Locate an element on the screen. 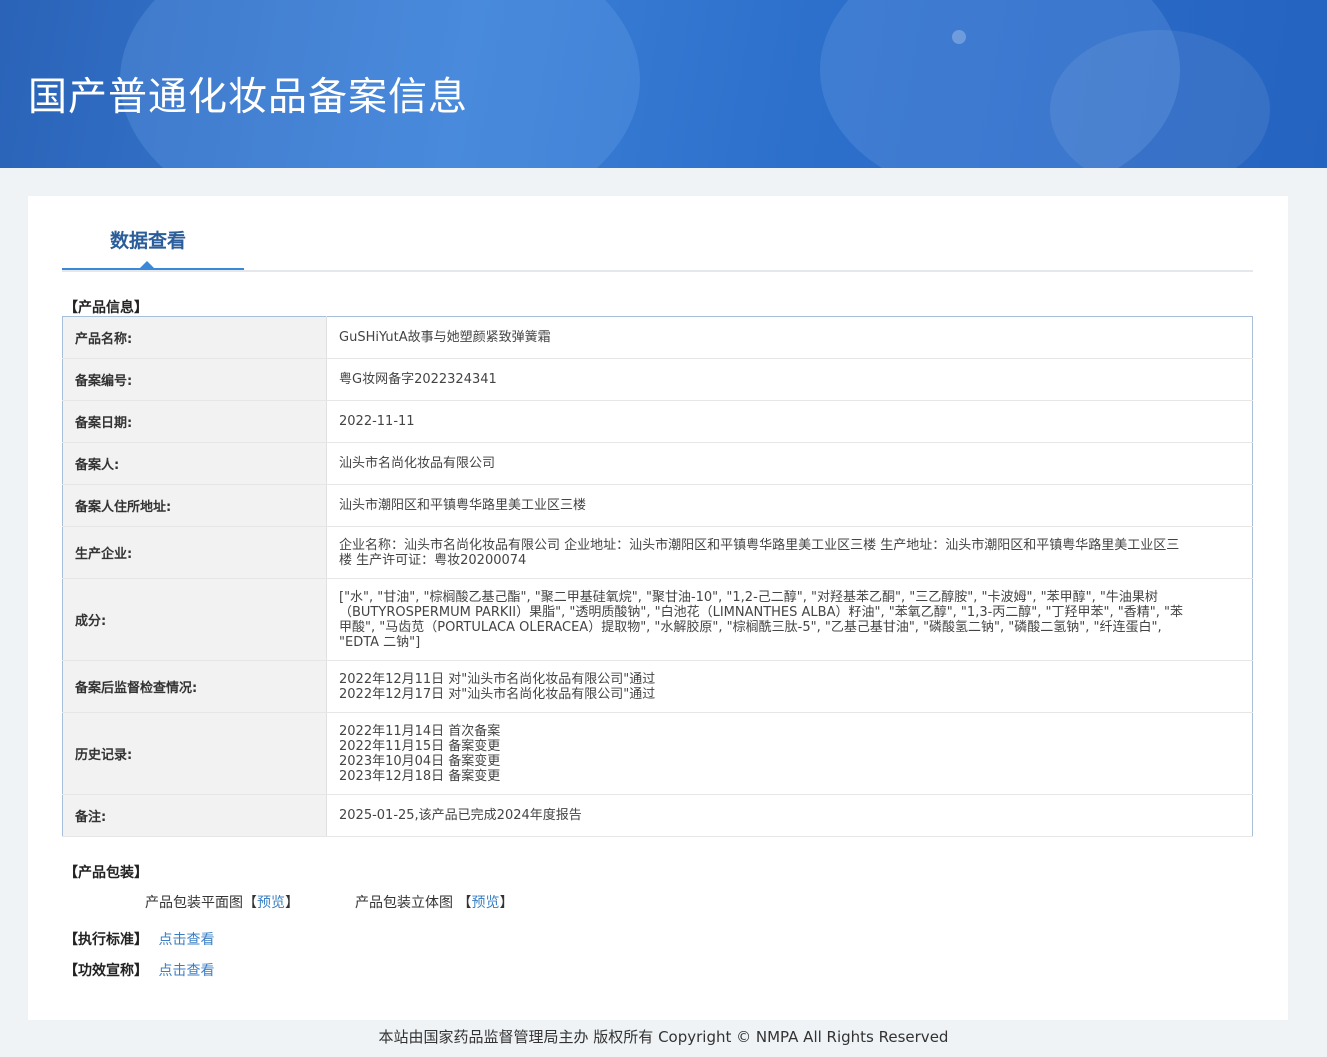 Image resolution: width=1327 pixels, height=1057 pixels. packaging-flat-label: 产品包装平面图 is located at coordinates (194, 903).